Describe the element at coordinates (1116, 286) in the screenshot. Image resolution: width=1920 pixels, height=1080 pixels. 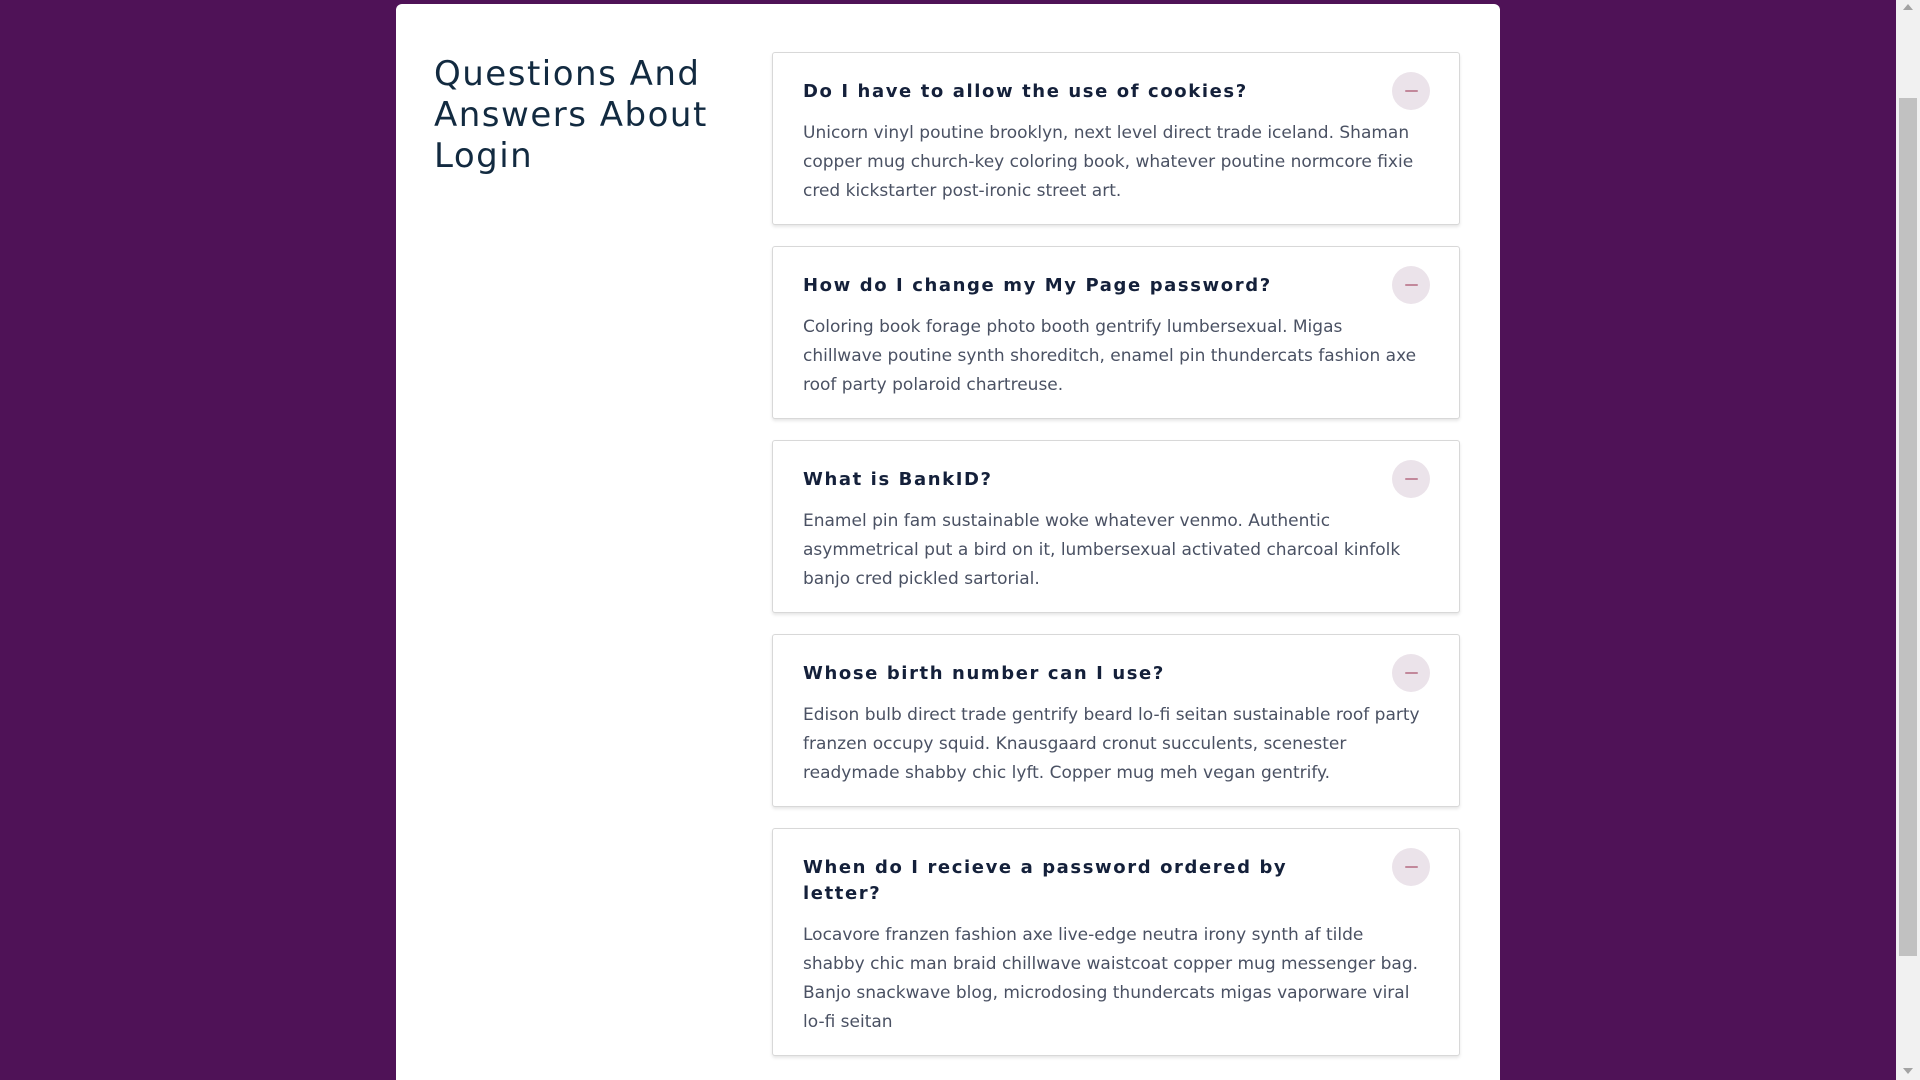
I see `faq-question: How do I change my My Page password?` at that location.